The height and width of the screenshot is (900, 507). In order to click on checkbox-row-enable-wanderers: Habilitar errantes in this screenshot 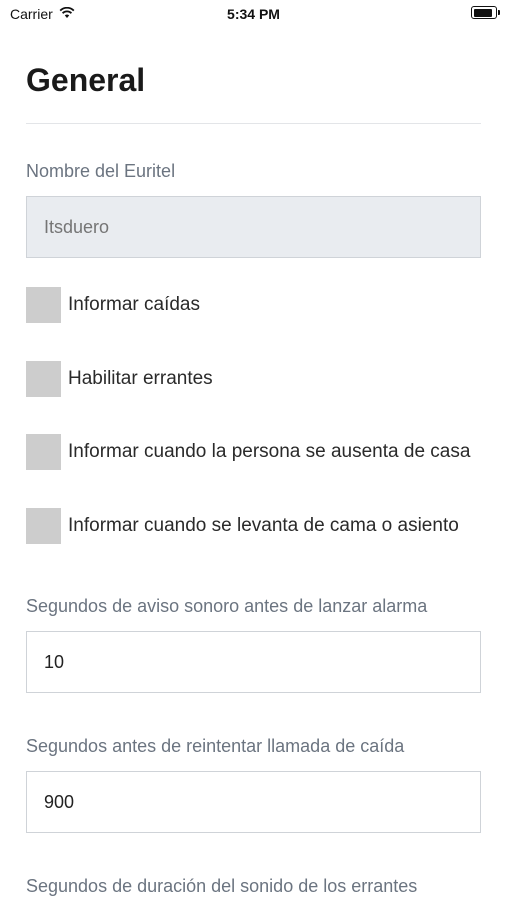, I will do `click(119, 379)`.